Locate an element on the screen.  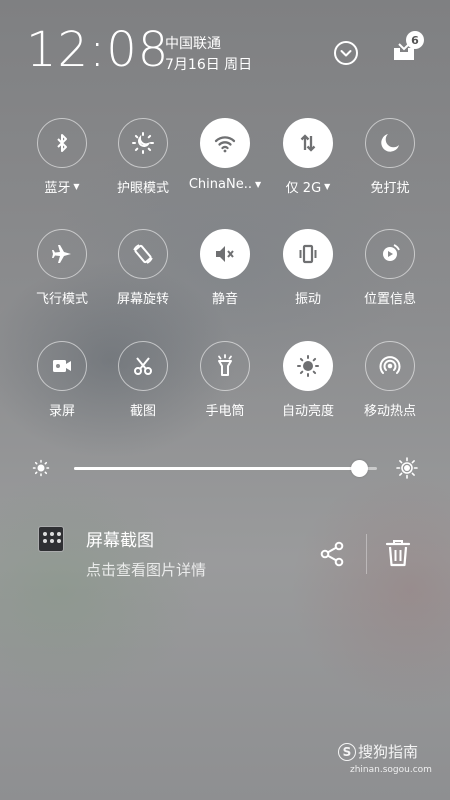
quick-tile-eye-care: 护眼模式 is located at coordinates (143, 163).